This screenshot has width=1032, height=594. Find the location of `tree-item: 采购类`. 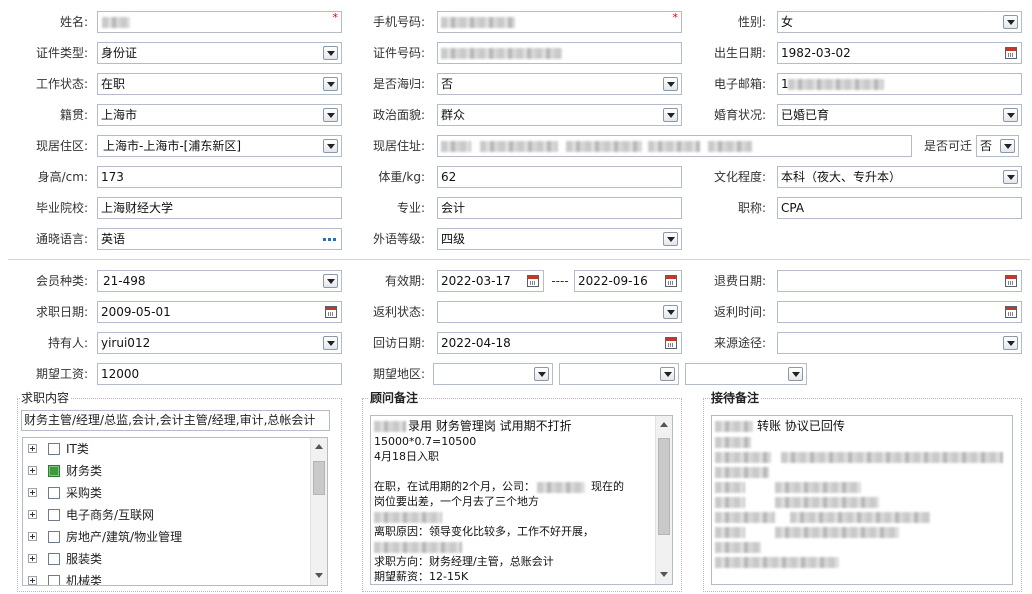

tree-item: 采购类 is located at coordinates (166, 493).